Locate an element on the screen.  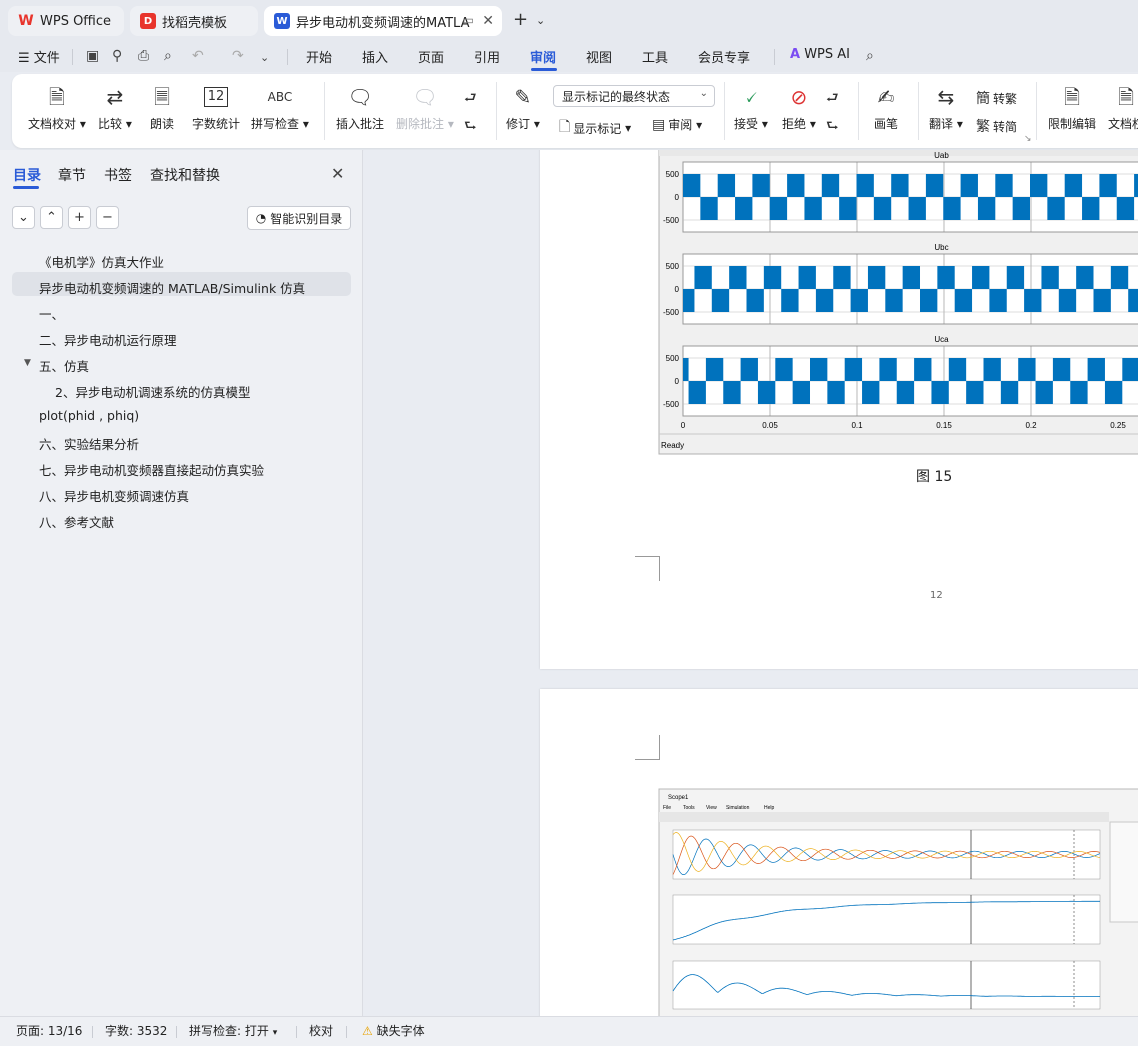
markup-display-select: 显示标记的最终状态 ⌄ is located at coordinates (634, 96).